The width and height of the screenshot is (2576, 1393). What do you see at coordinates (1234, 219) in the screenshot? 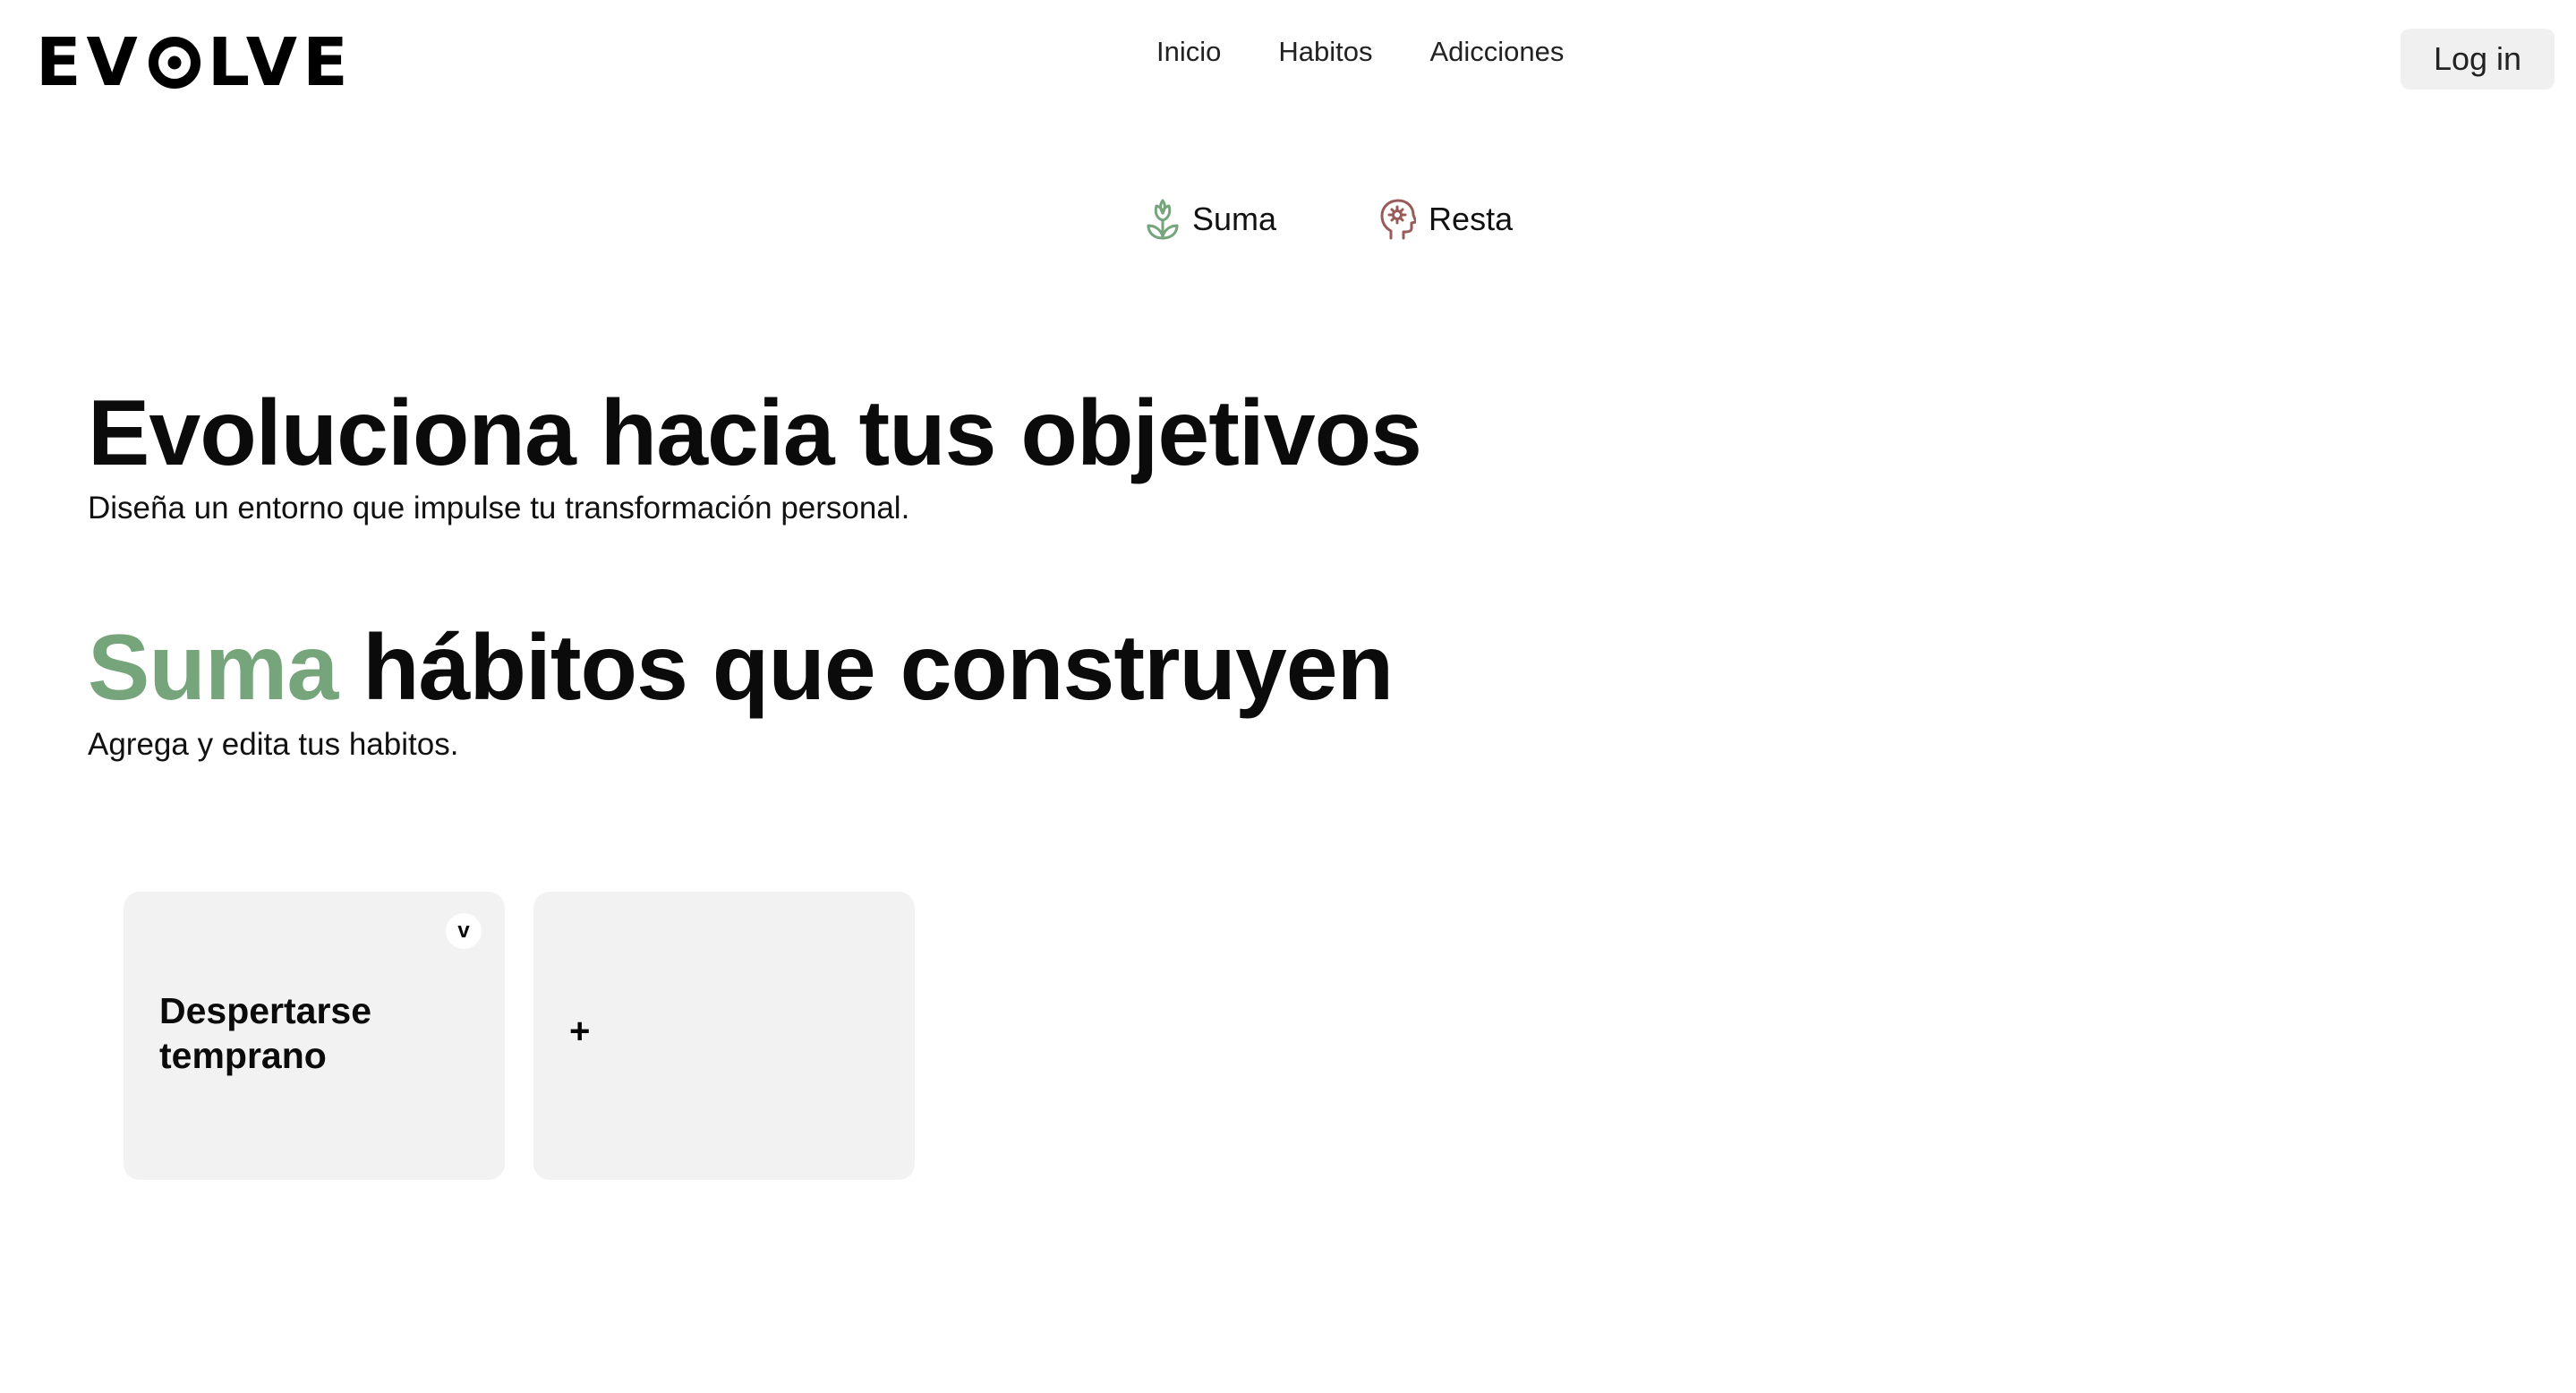
I see `mode-suma-label: Suma` at bounding box center [1234, 219].